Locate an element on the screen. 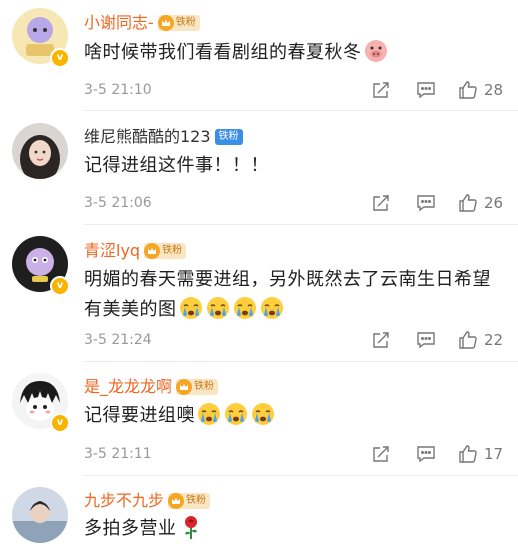 Image resolution: width=518 pixels, height=547 pixels. like-button: 28 is located at coordinates (480, 90).